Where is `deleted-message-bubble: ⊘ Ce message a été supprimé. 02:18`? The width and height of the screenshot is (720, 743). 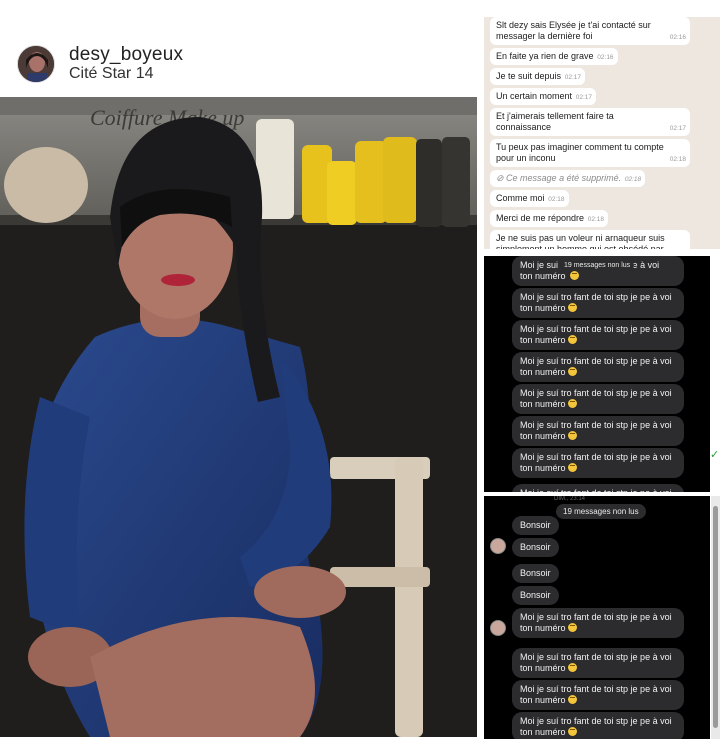
deleted-message-bubble: ⊘ Ce message a été supprimé. 02:18 is located at coordinates (568, 178).